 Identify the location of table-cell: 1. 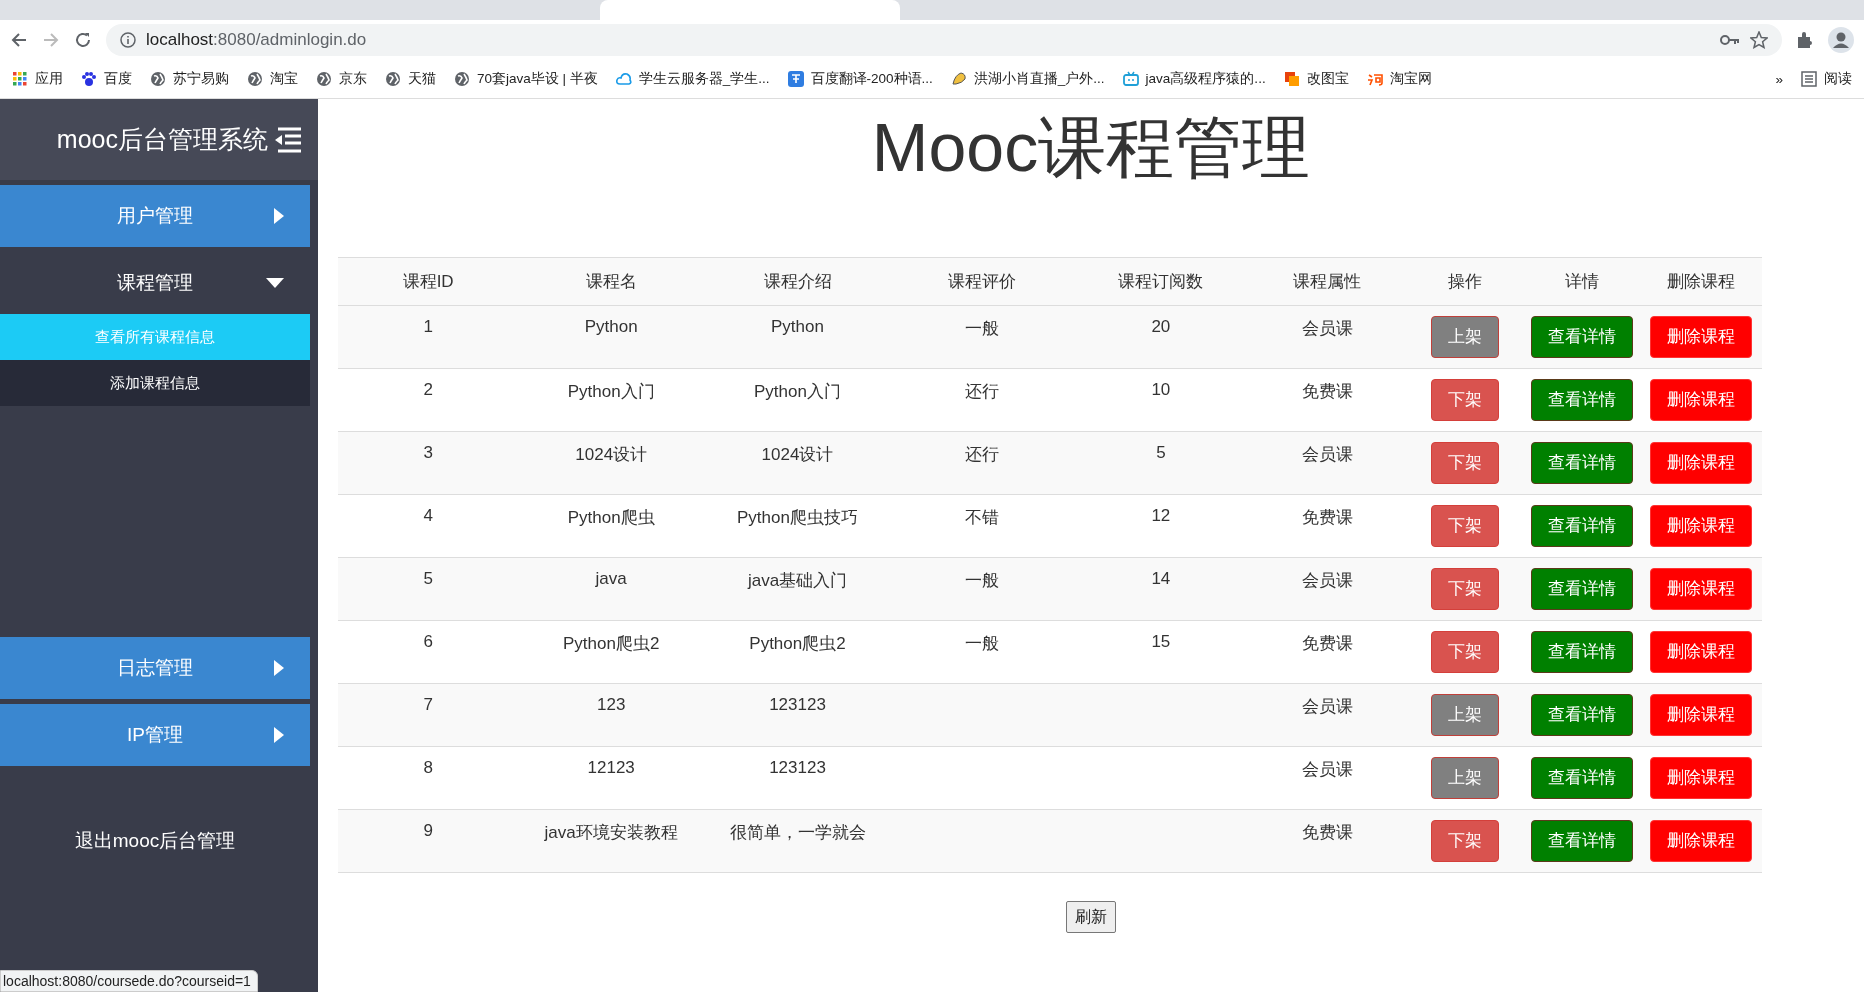
(428, 327).